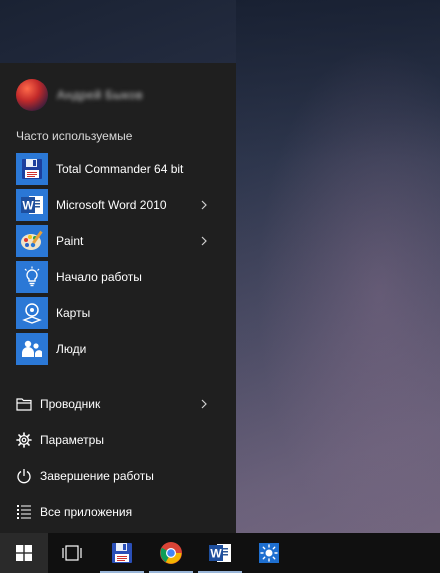 The image size is (440, 573). Describe the element at coordinates (118, 349) in the screenshot. I see `app-people: Люди` at that location.